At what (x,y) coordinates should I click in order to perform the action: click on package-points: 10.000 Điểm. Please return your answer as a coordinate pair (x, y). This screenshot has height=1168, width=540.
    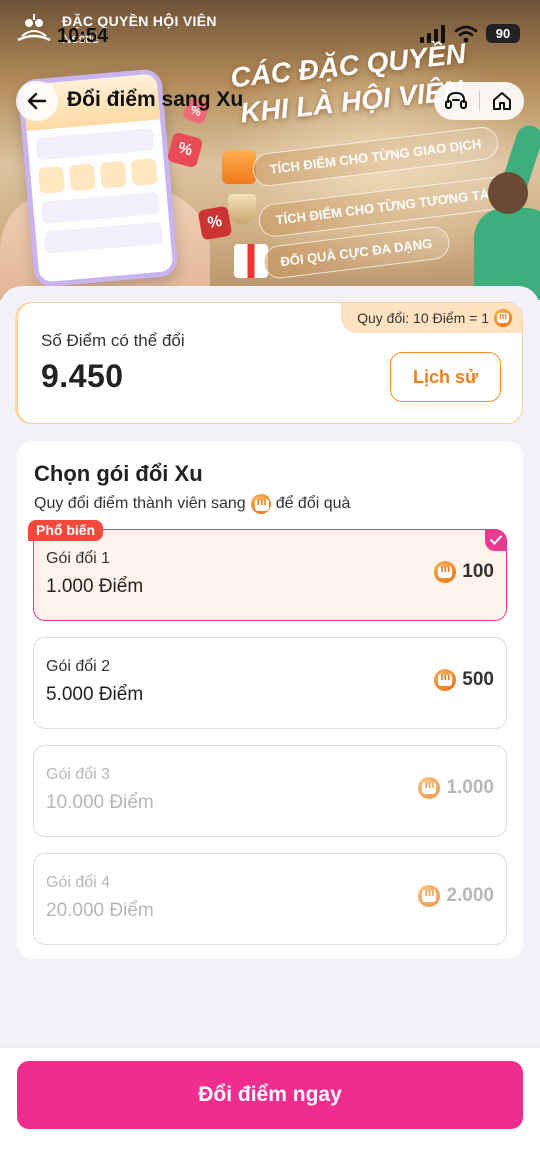
    Looking at the image, I should click on (100, 802).